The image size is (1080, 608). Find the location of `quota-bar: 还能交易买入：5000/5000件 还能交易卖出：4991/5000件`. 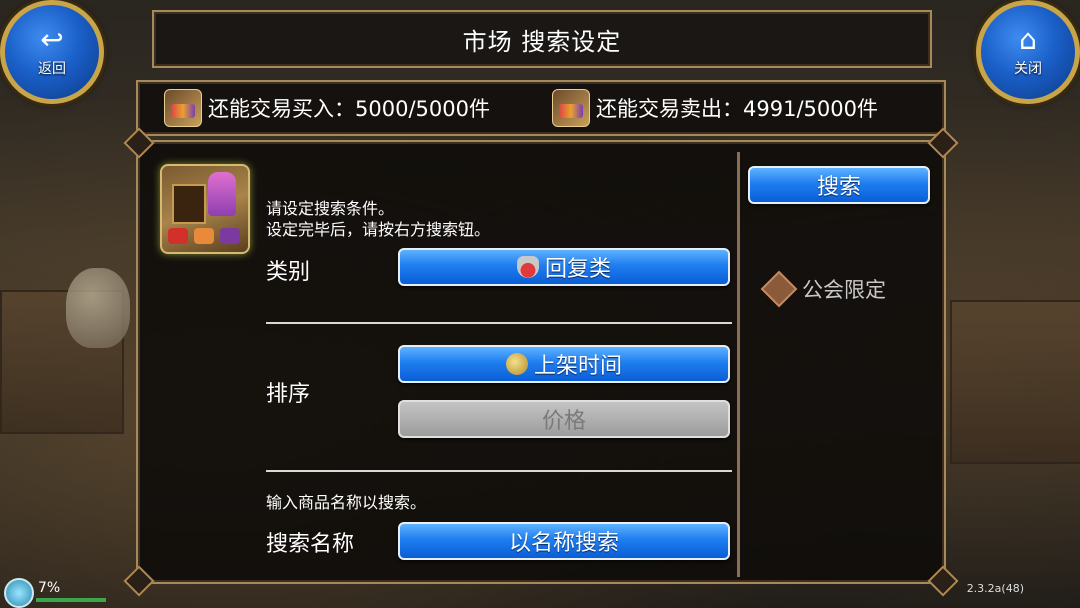

quota-bar: 还能交易买入：5000/5000件 还能交易卖出：4991/5000件 is located at coordinates (541, 108).